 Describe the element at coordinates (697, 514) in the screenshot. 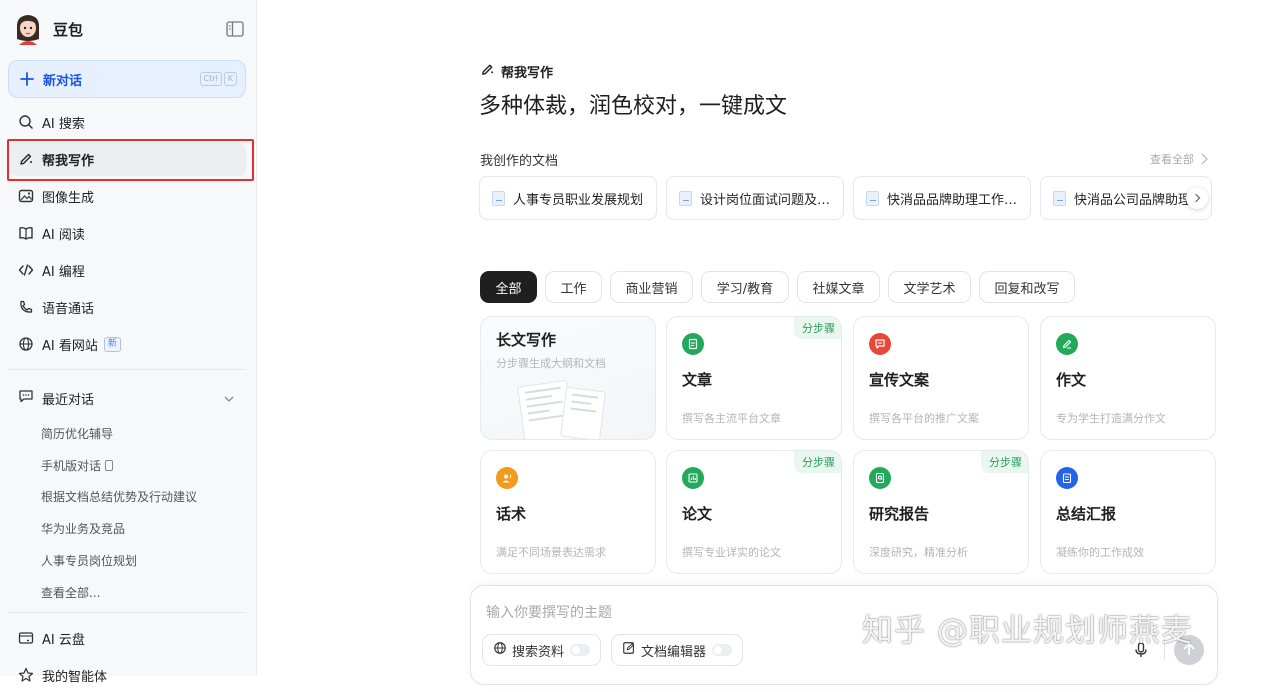

I see `card-title: 论文` at that location.